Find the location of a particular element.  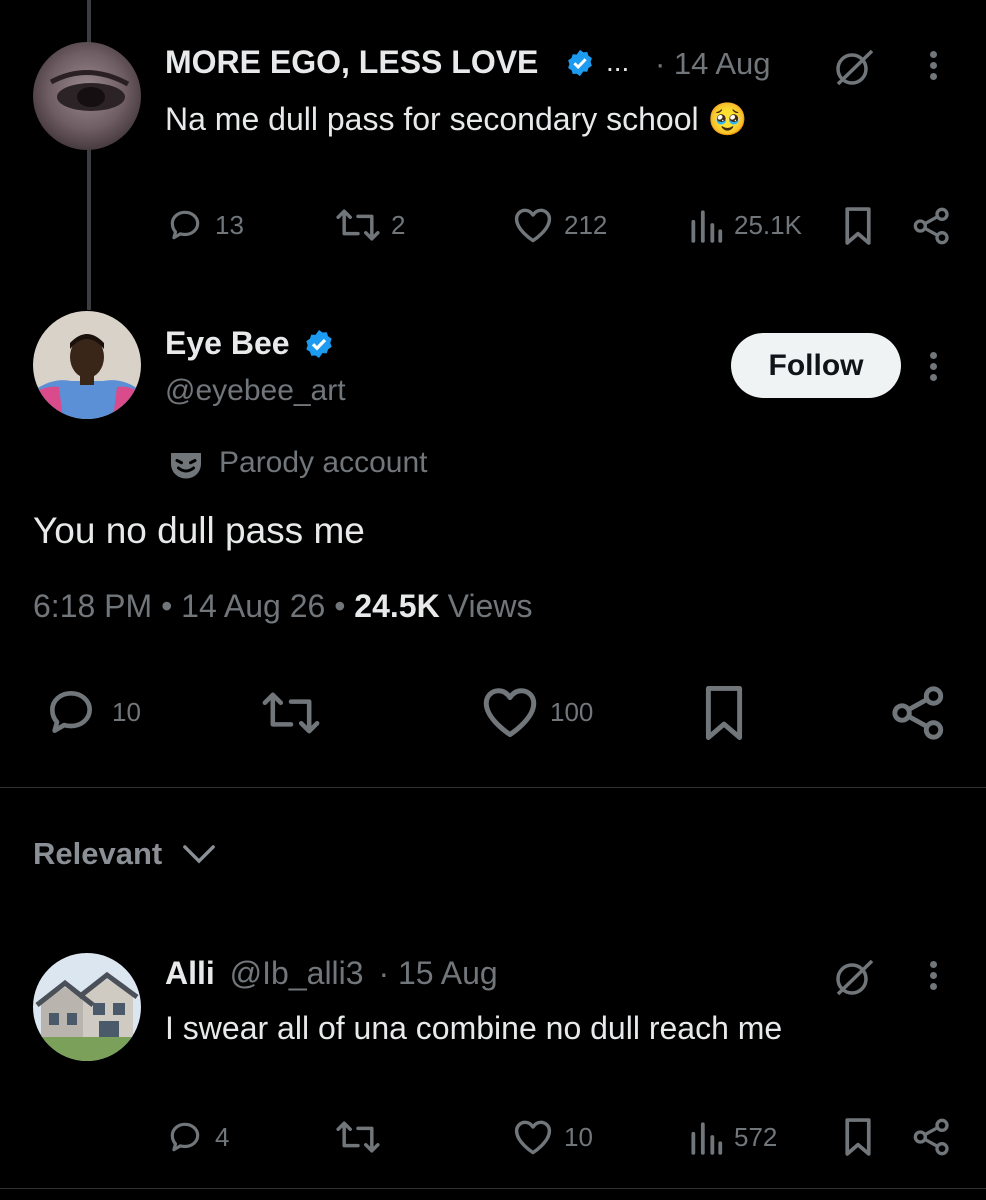

reply-header: Alli @Ib_alli3 · 15 Aug is located at coordinates (331, 973).